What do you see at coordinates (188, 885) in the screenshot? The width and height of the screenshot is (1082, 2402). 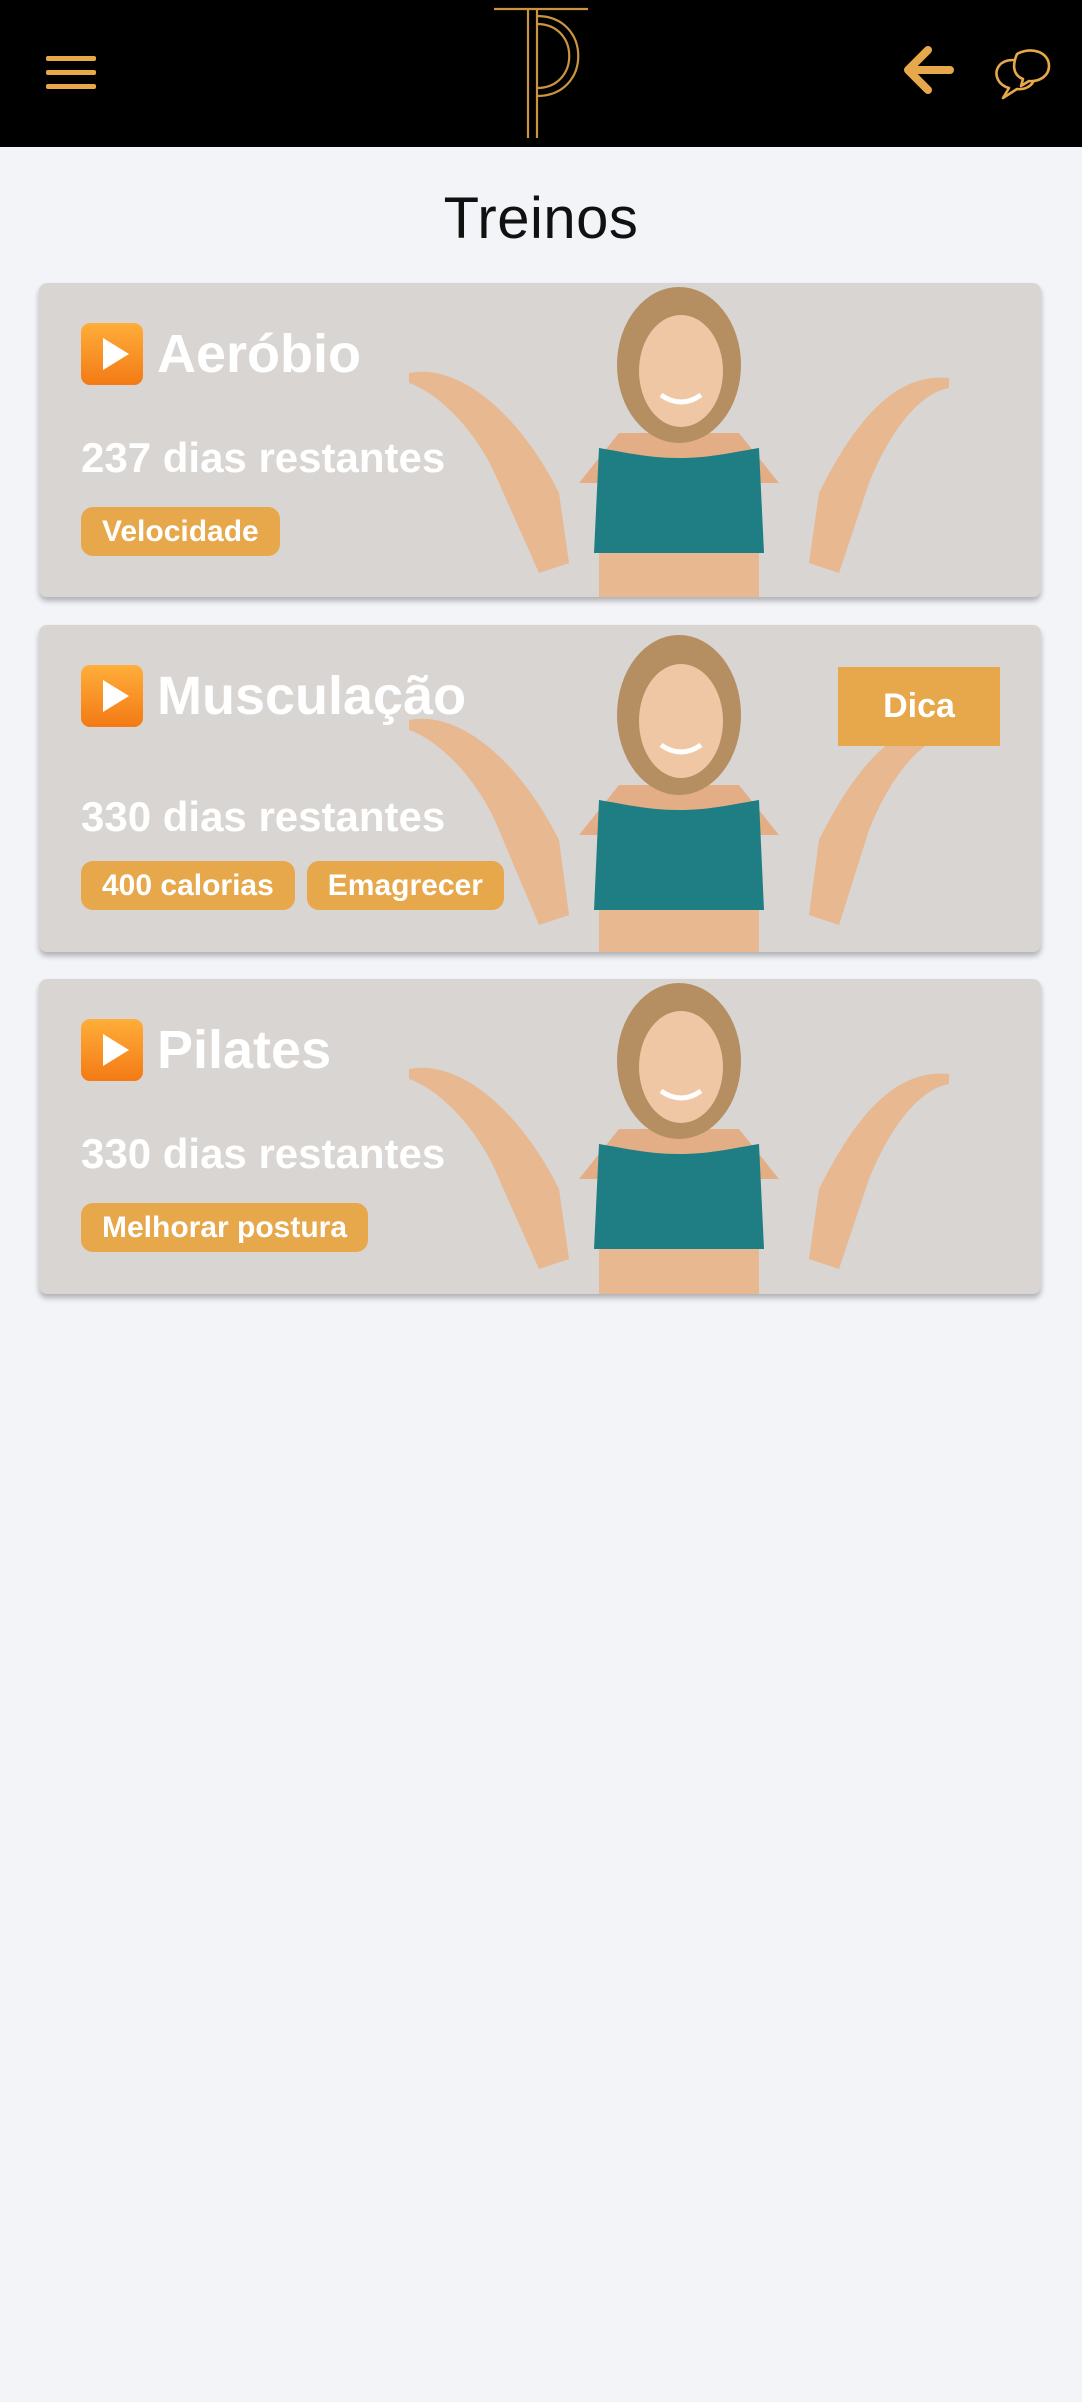 I see `tag-badge: 400 calorias` at bounding box center [188, 885].